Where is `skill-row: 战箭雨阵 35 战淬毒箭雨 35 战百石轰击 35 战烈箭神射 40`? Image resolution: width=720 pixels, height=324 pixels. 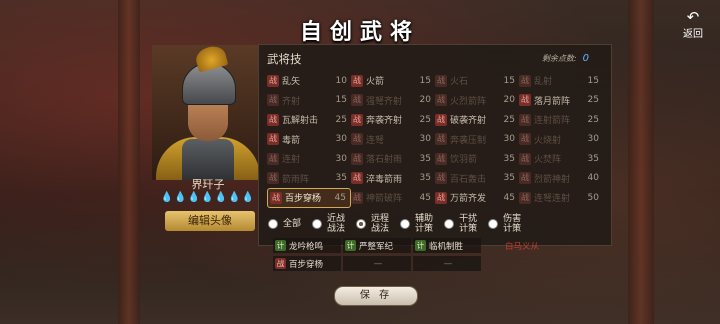 skill-row: 战箭雨阵 35 战淬毒箭雨 35 战百石轰击 35 战烈箭神射 40 is located at coordinates (435, 179).